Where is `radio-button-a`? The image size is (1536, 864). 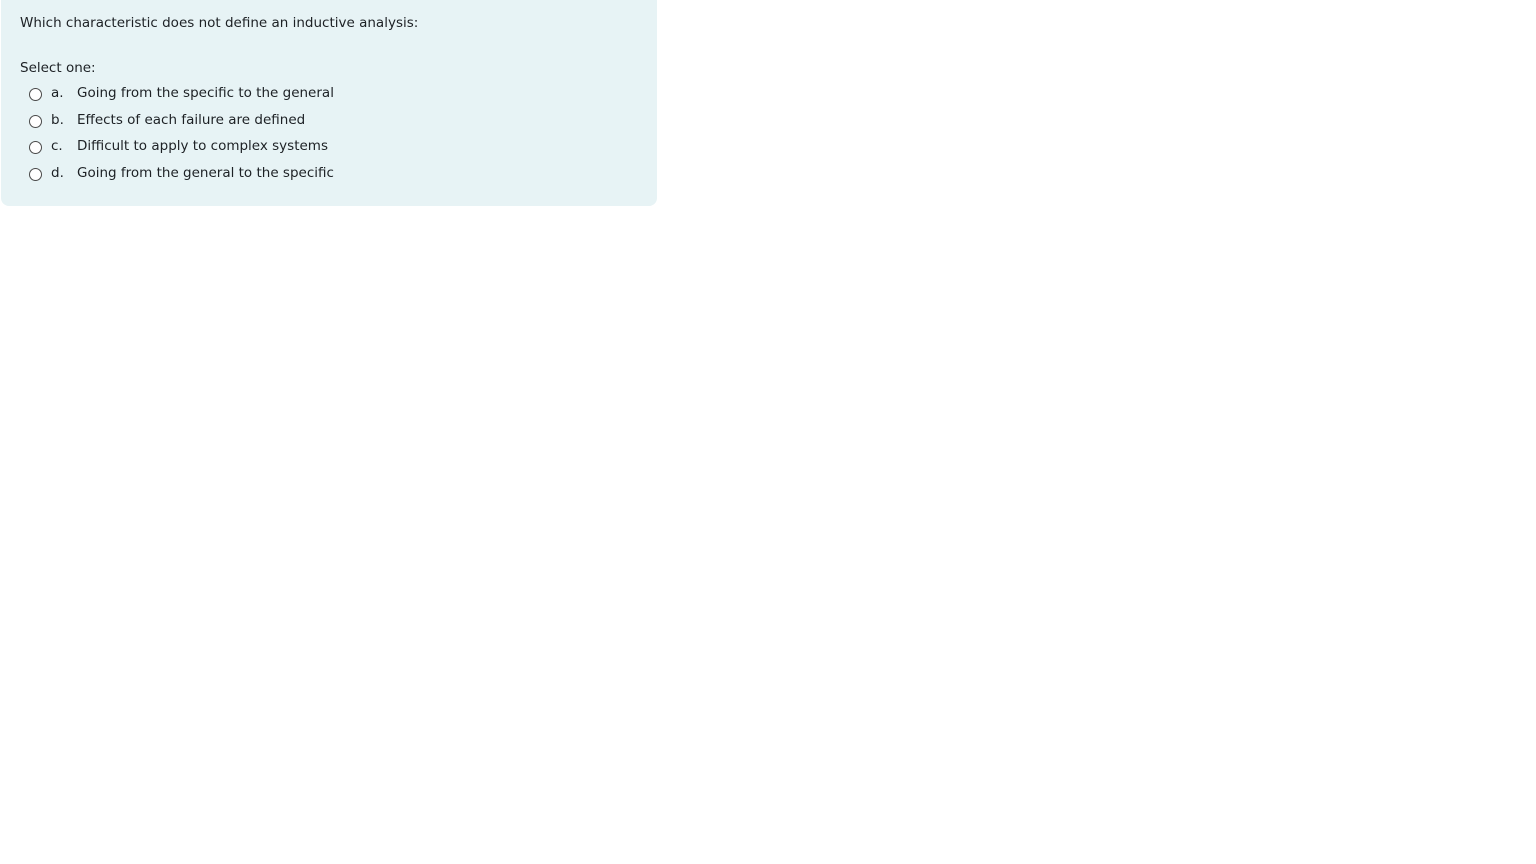
radio-button-a is located at coordinates (35, 94).